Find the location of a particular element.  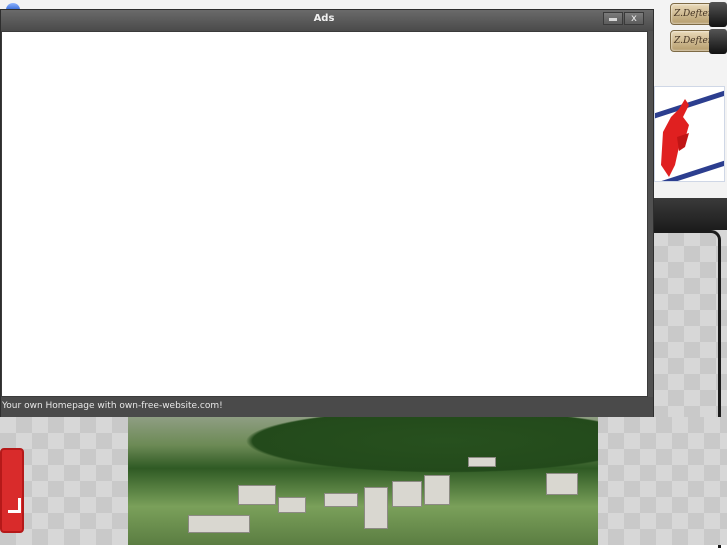

side-banner-image is located at coordinates (689, 134).